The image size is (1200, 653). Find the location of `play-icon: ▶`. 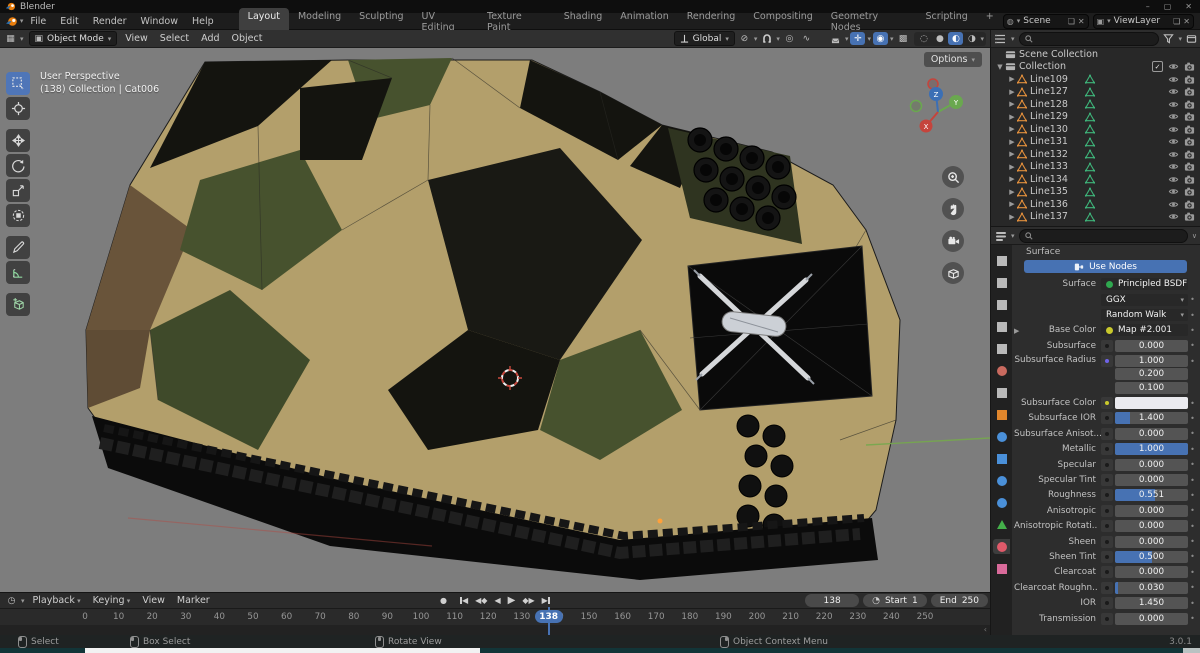

play-icon: ▶ is located at coordinates (512, 600).